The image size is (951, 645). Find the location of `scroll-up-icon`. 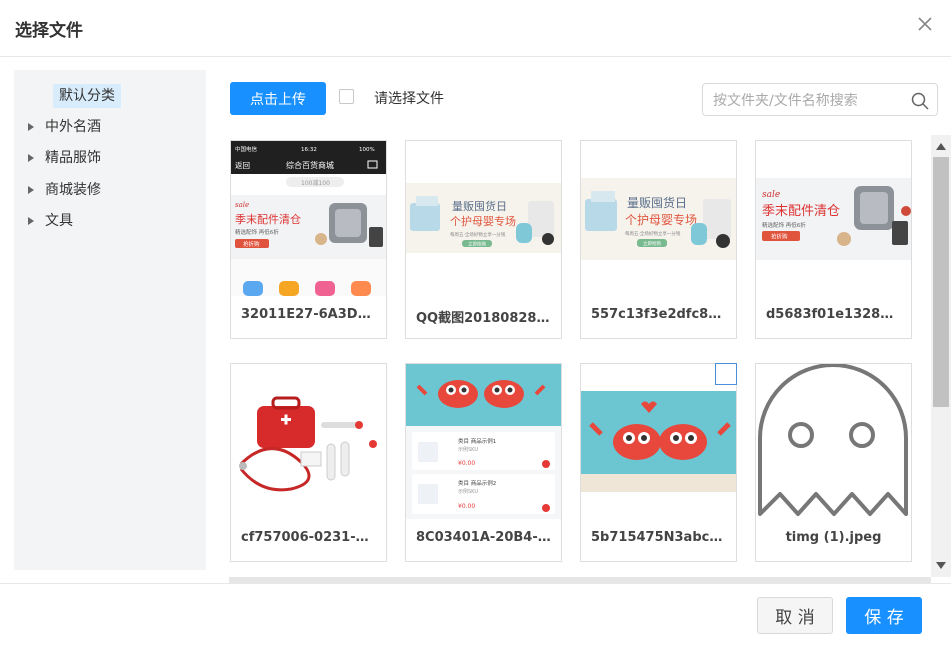

scroll-up-icon is located at coordinates (941, 146).